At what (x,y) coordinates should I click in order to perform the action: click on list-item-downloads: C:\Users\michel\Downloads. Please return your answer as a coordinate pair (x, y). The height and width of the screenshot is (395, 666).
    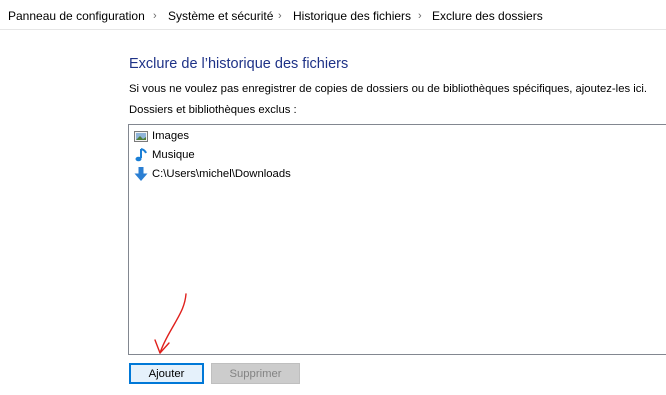
    Looking at the image, I should click on (212, 174).